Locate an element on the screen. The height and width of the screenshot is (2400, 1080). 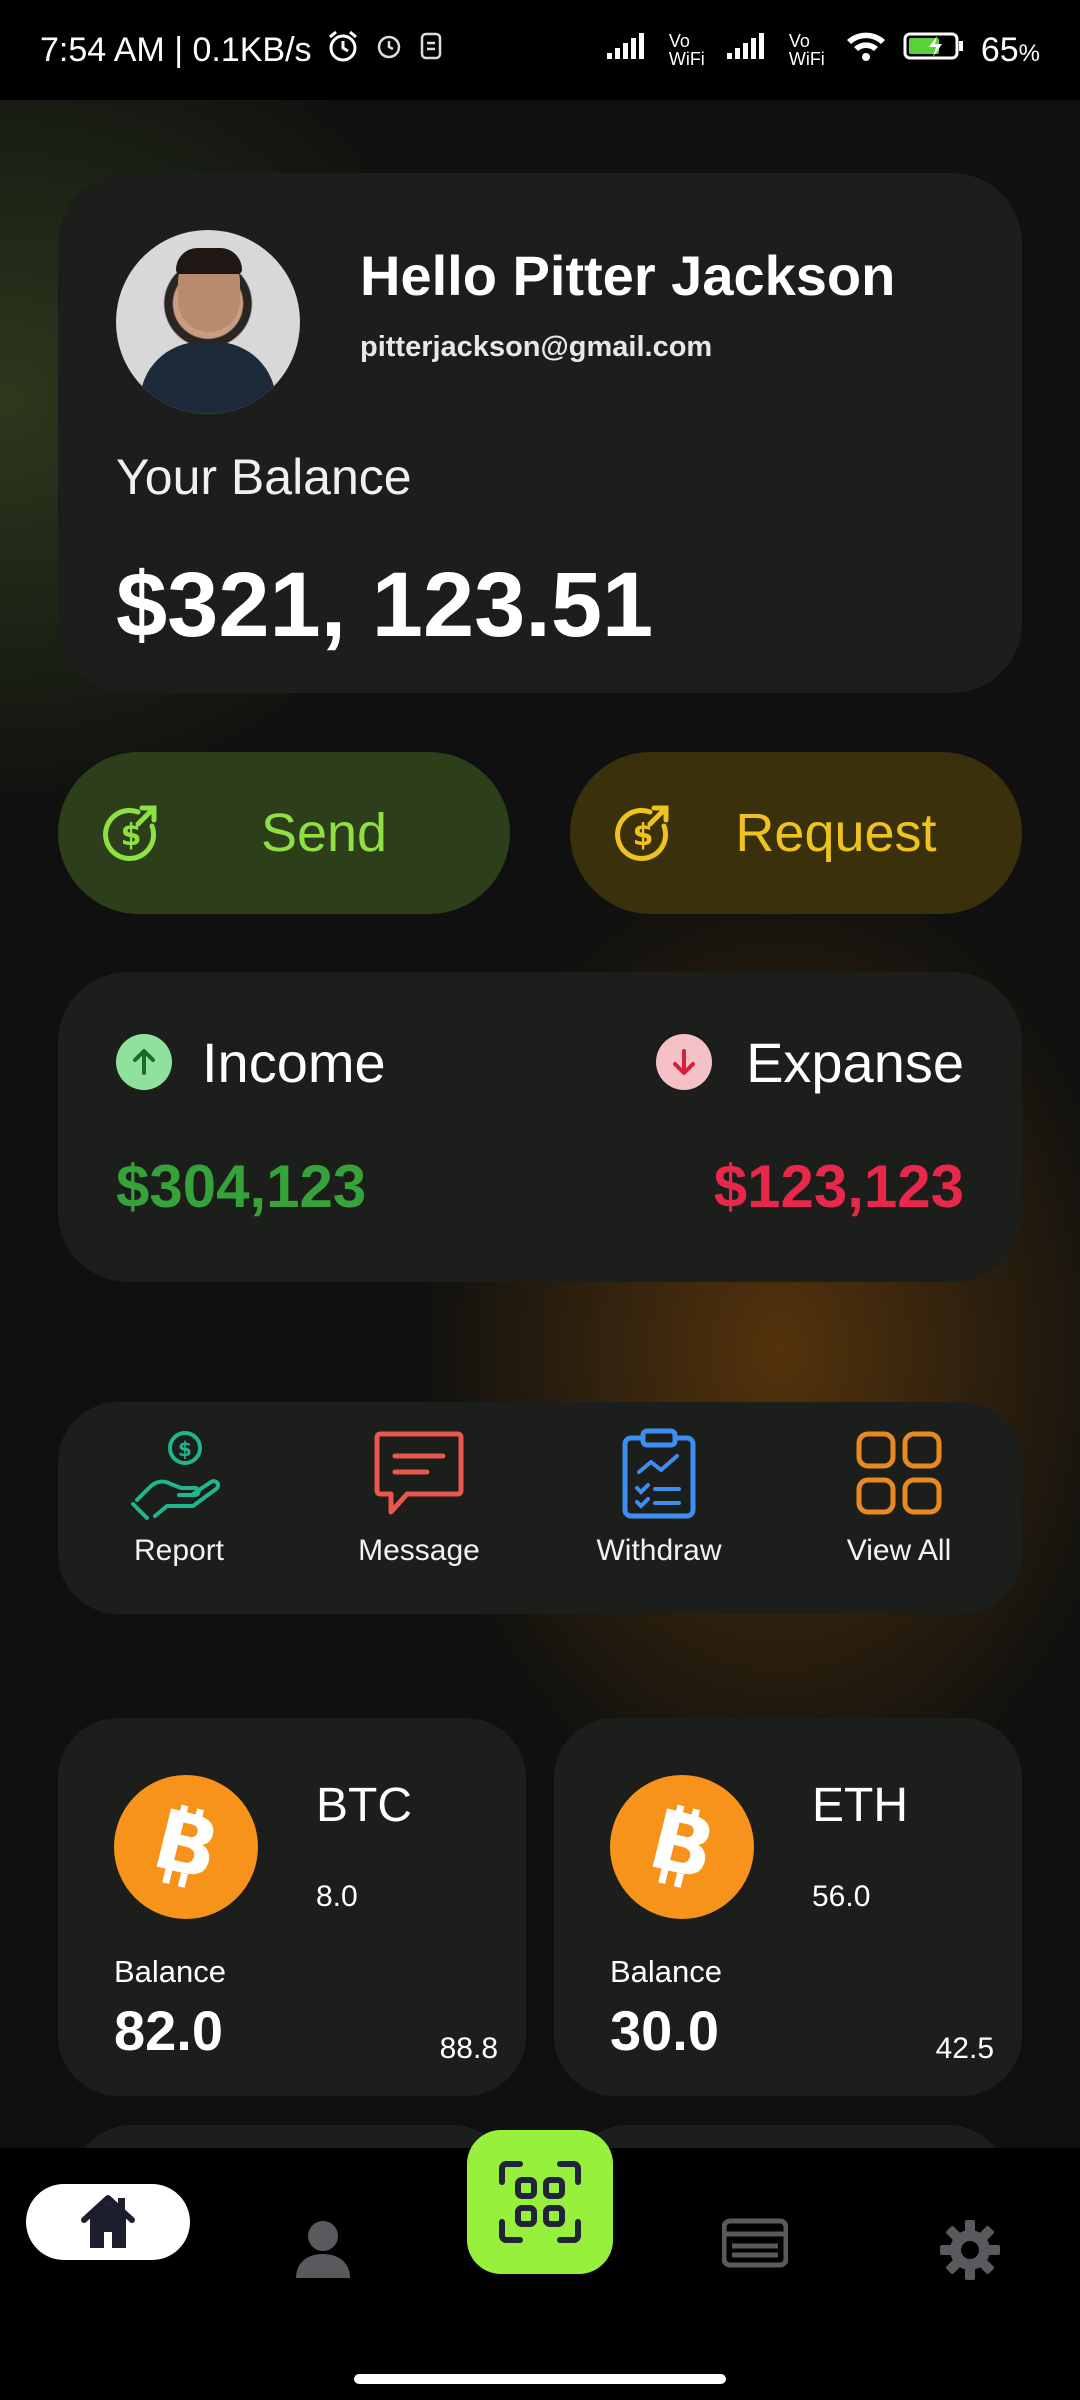
grid-icon is located at coordinates (899, 1473).